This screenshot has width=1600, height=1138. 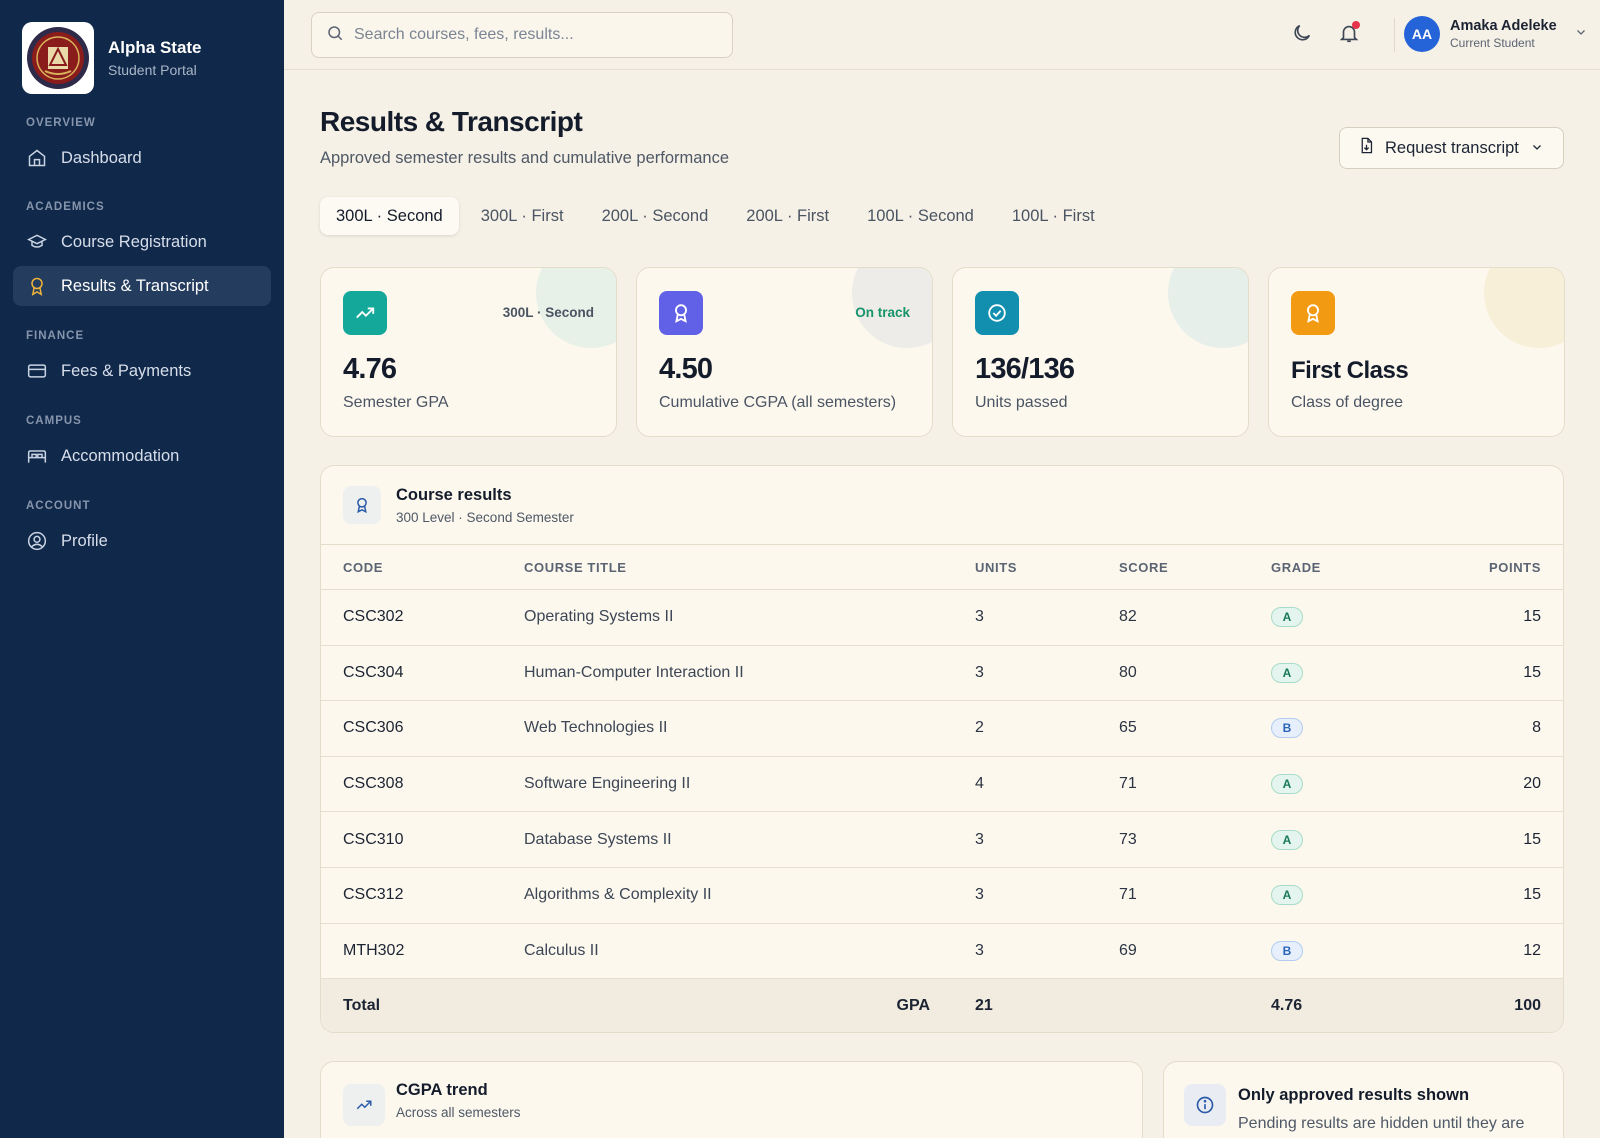 What do you see at coordinates (655, 216) in the screenshot?
I see `tab-200l-second: 200L · Second` at bounding box center [655, 216].